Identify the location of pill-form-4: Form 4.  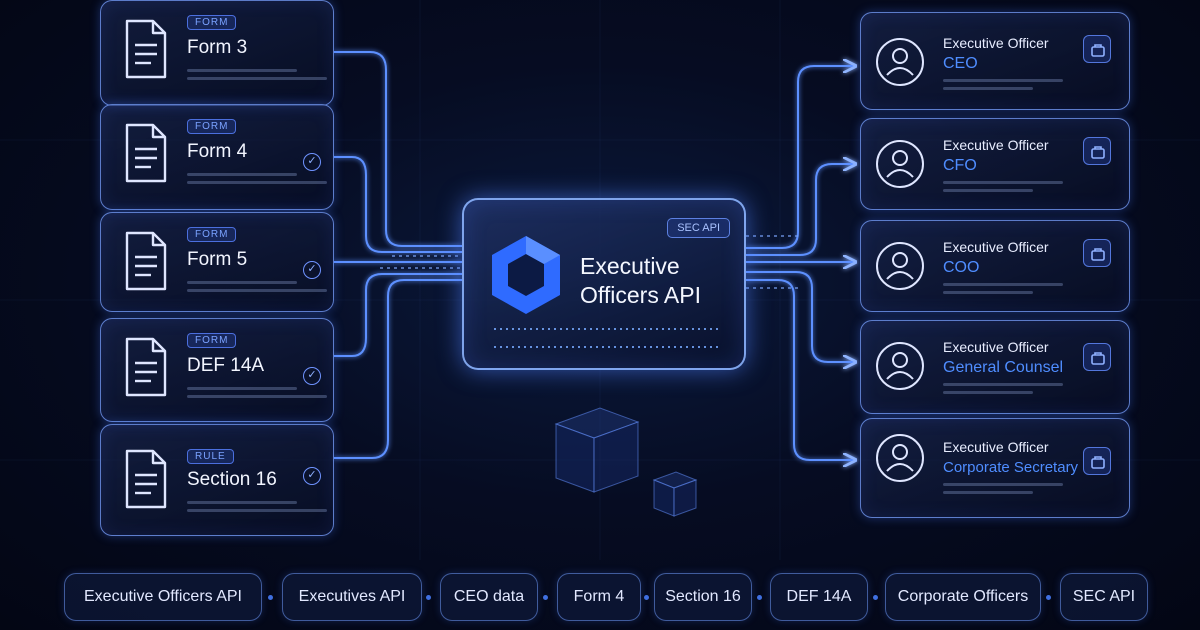
(599, 597).